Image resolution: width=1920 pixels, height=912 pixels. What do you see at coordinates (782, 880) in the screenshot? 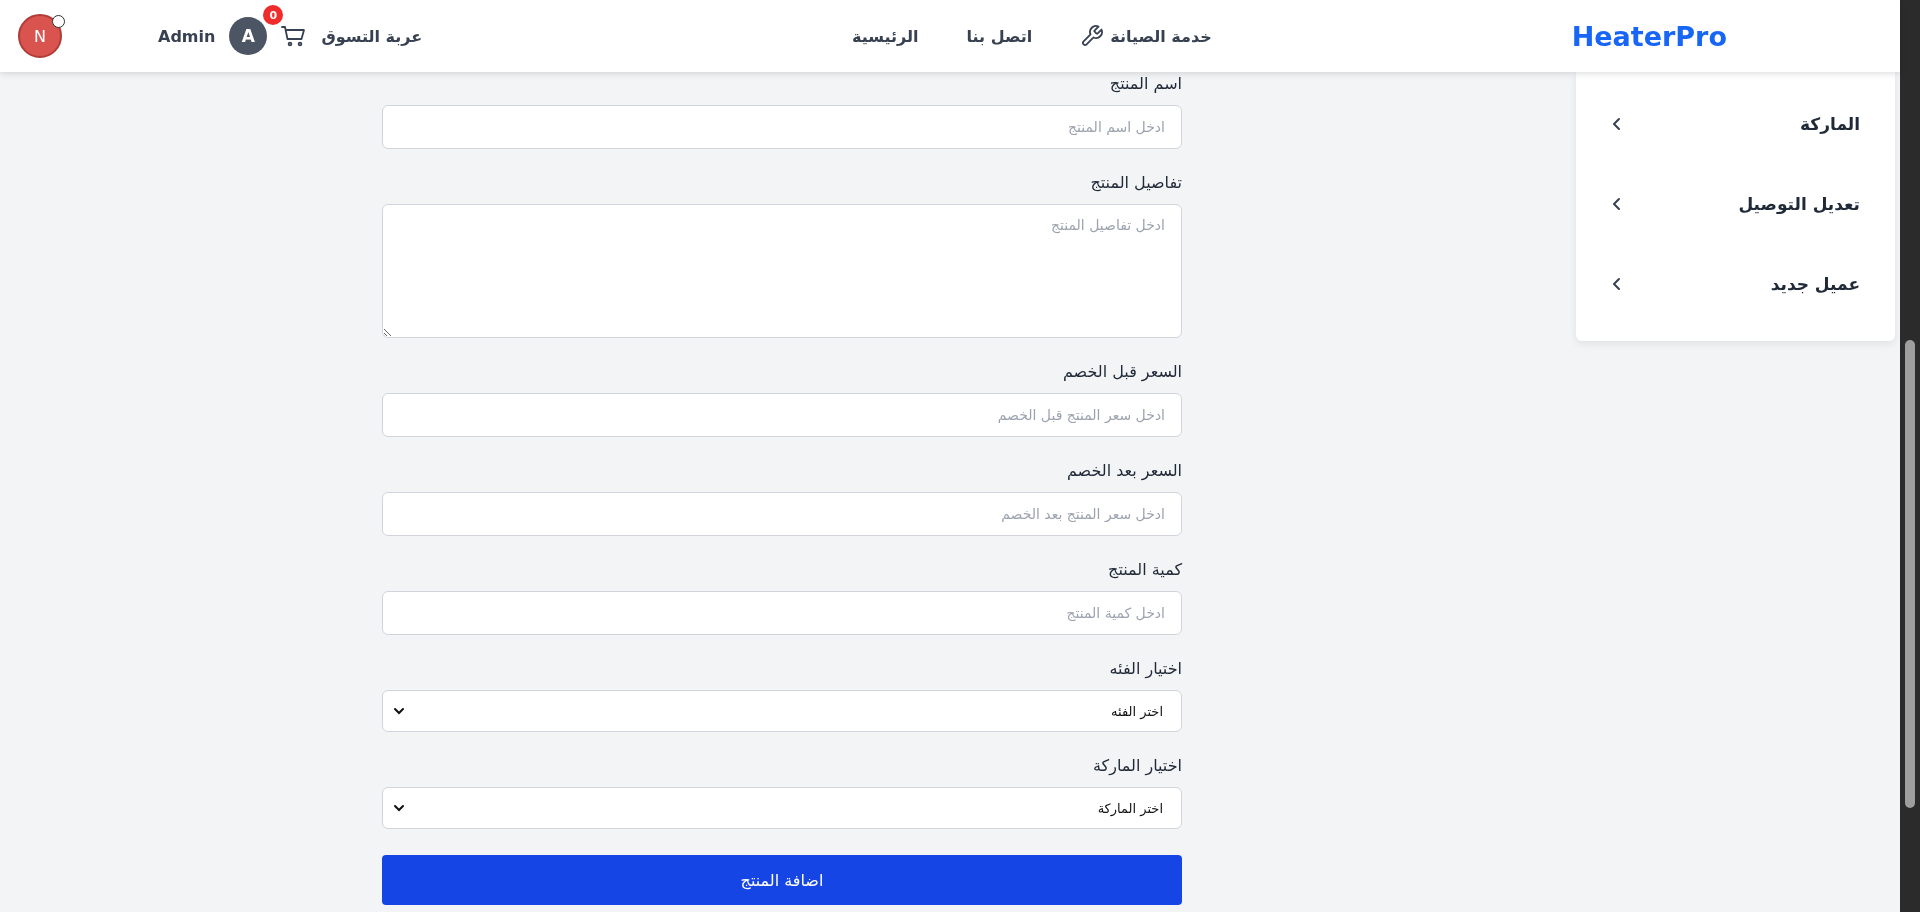
I see `submit-button: اضافة المنتج` at bounding box center [782, 880].